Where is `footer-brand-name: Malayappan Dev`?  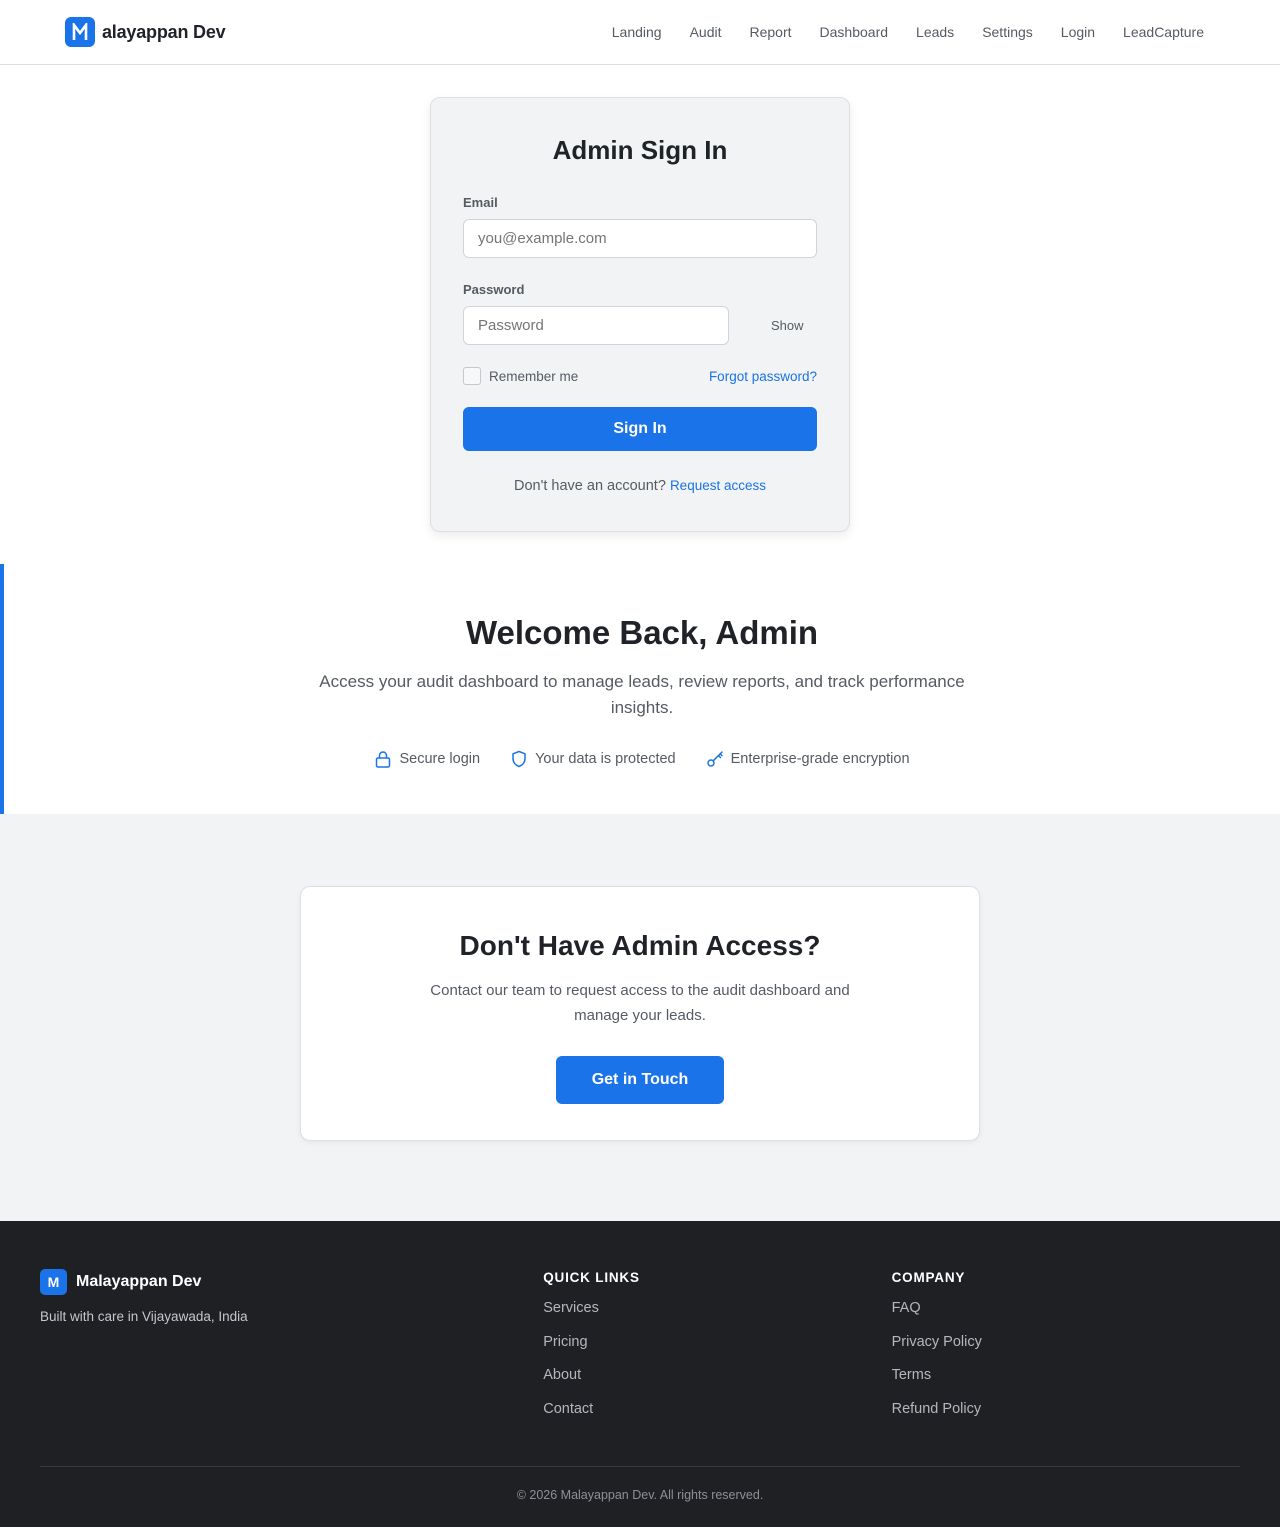
footer-brand-name: Malayappan Dev is located at coordinates (139, 1281).